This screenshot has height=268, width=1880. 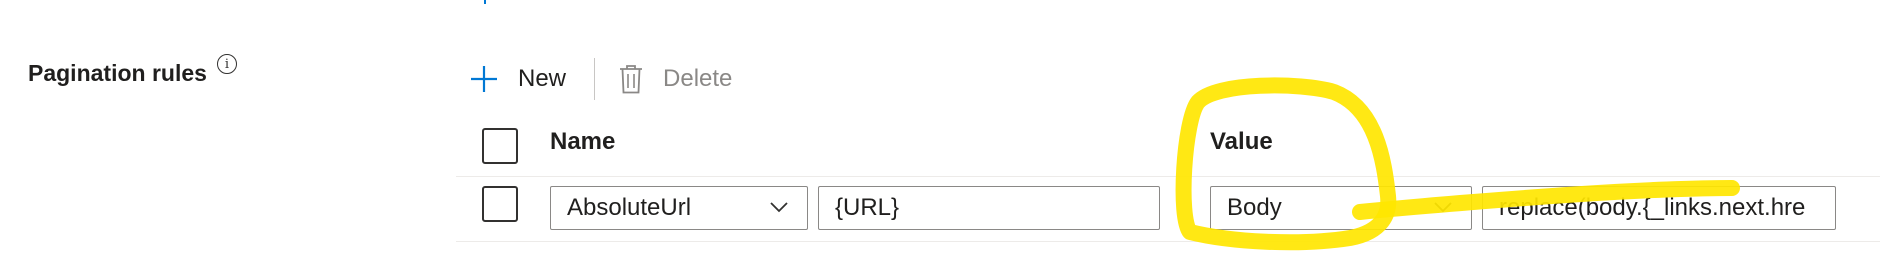 What do you see at coordinates (595, 79) in the screenshot?
I see `toolbar-divider` at bounding box center [595, 79].